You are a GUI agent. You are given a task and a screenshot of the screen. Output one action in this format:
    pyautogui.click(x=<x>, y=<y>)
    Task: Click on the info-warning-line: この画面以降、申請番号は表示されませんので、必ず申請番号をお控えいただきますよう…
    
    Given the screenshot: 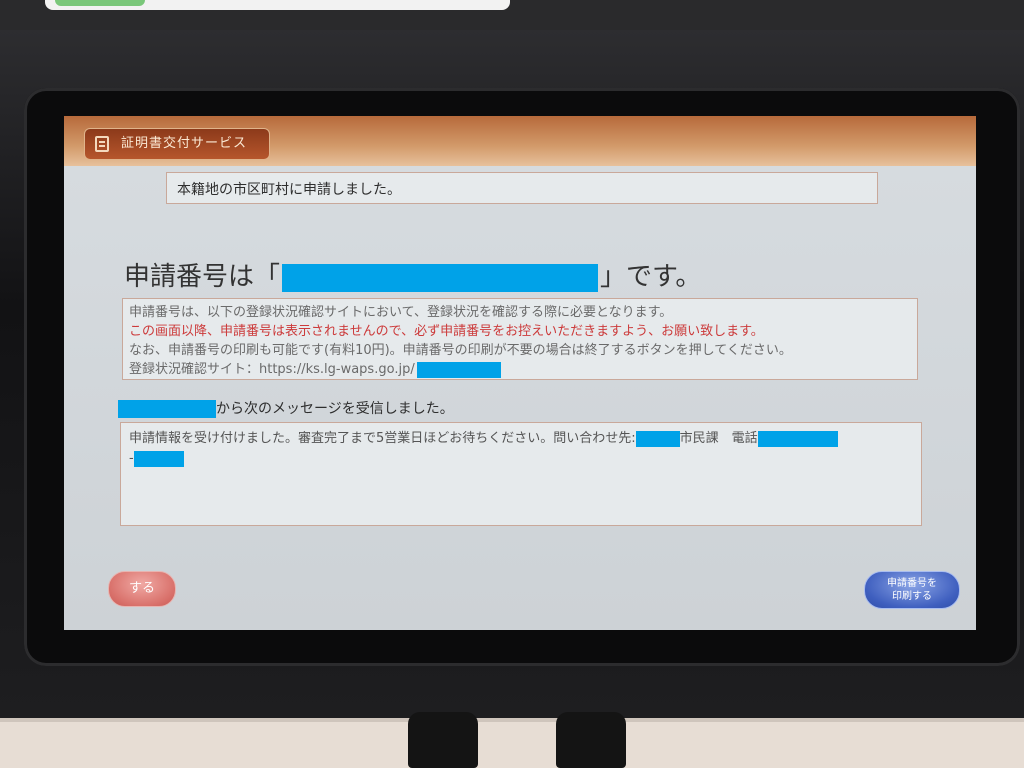 What is the action you would take?
    pyautogui.click(x=446, y=331)
    